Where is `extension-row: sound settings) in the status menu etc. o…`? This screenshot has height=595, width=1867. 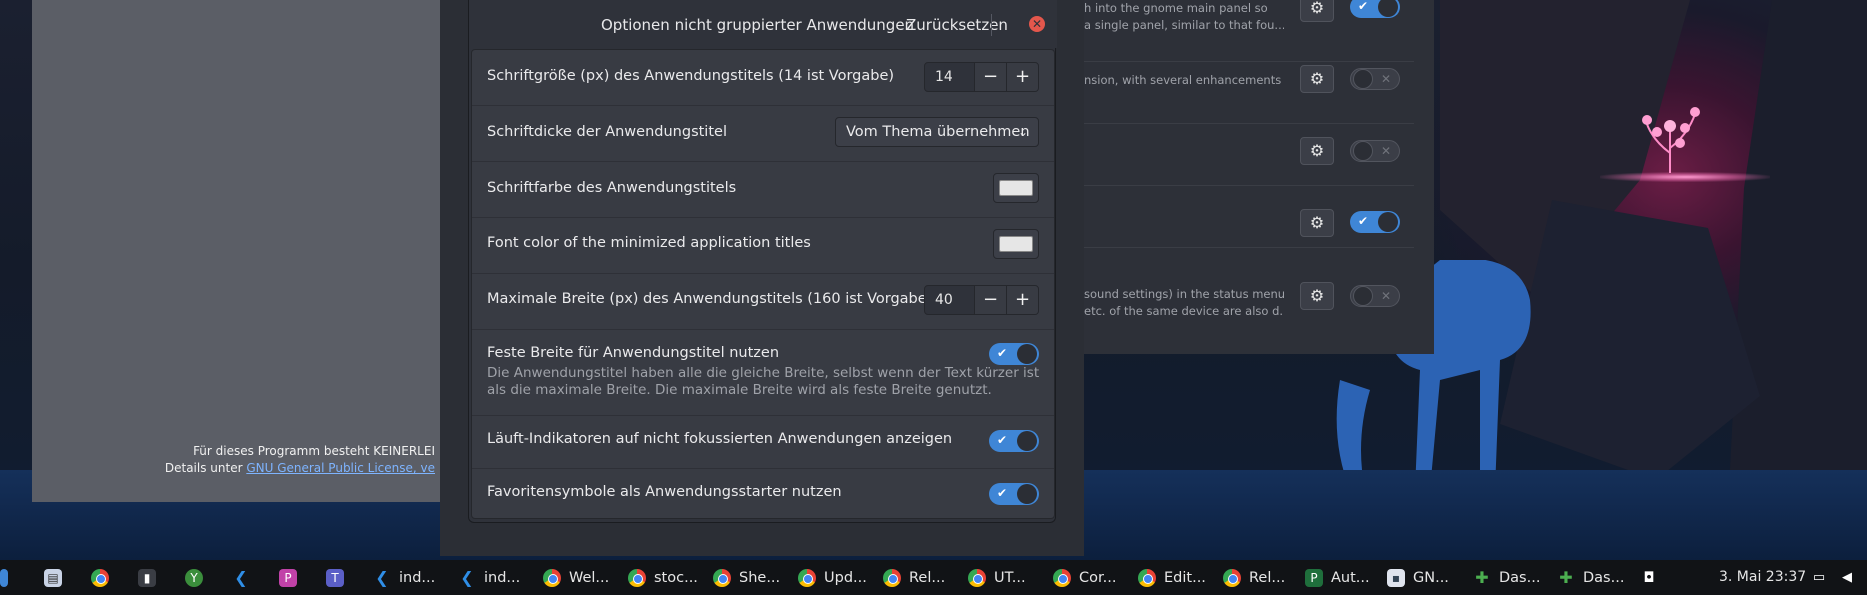
extension-row: sound settings) in the status menu etc. o… is located at coordinates (1249, 293).